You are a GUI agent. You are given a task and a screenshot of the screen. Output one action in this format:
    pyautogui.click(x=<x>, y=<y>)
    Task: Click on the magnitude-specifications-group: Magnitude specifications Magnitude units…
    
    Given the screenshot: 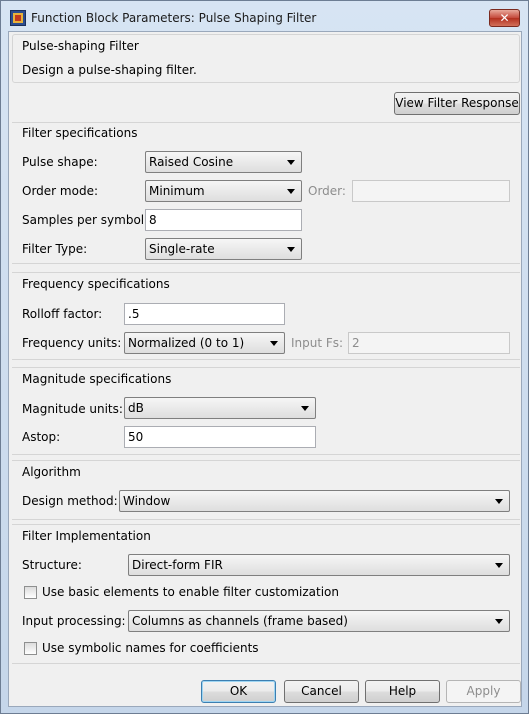 What is the action you would take?
    pyautogui.click(x=266, y=411)
    